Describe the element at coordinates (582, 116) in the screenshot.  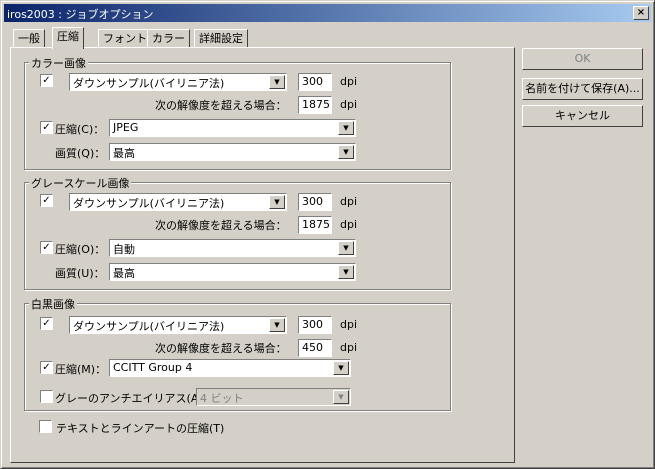
I see `cancel-button: キャンセル` at that location.